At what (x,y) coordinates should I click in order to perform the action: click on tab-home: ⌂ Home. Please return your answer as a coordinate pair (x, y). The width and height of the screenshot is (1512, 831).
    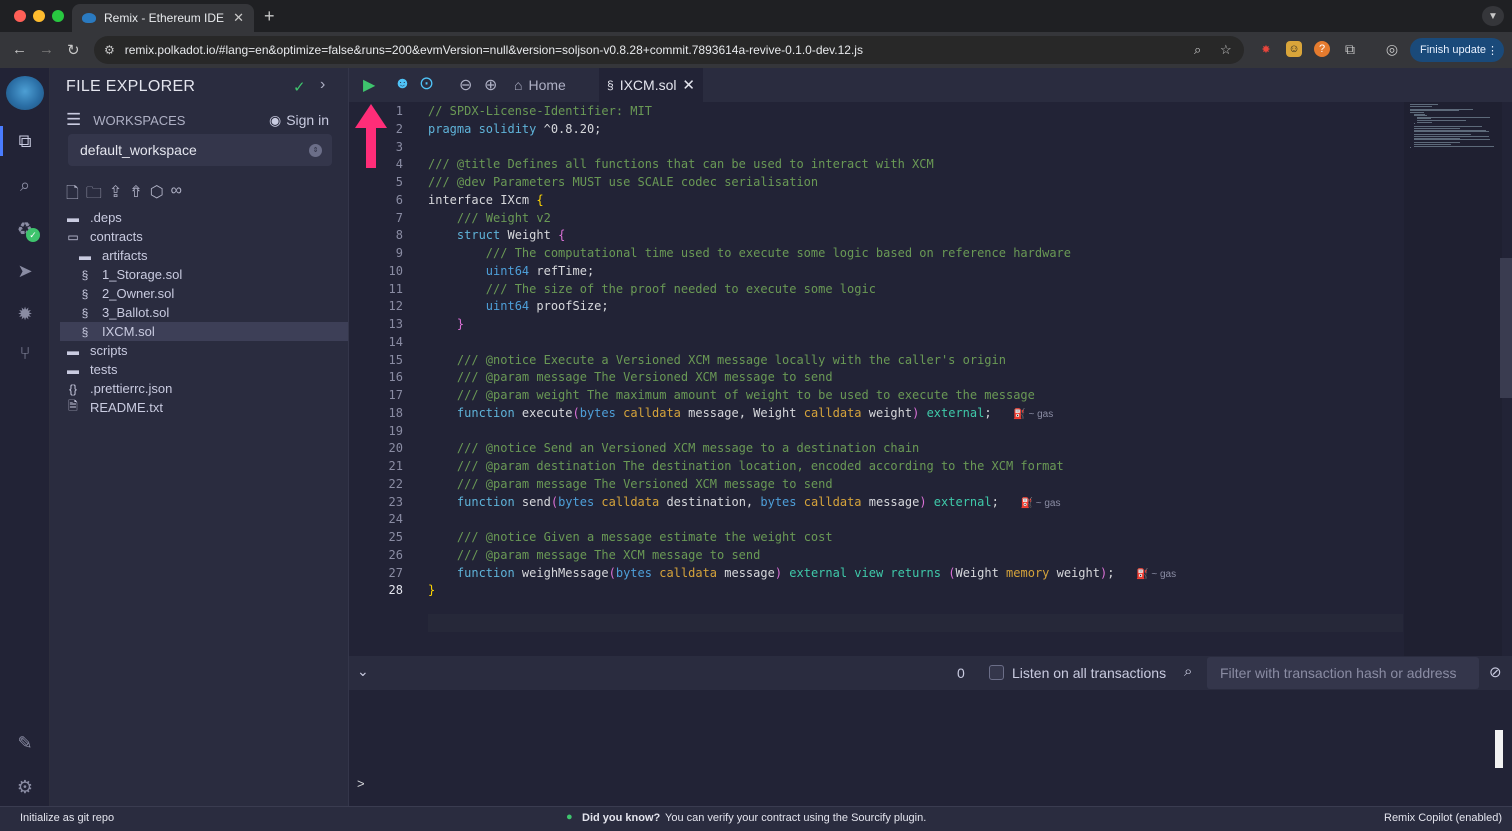
    Looking at the image, I should click on (540, 85).